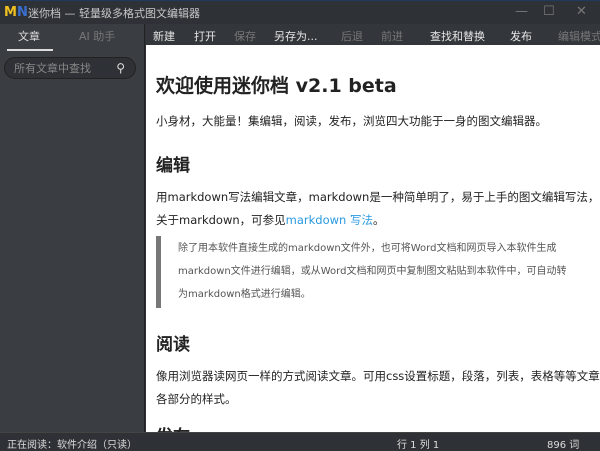 This screenshot has height=451, width=600. I want to click on search-icon: ⚲, so click(120, 68).